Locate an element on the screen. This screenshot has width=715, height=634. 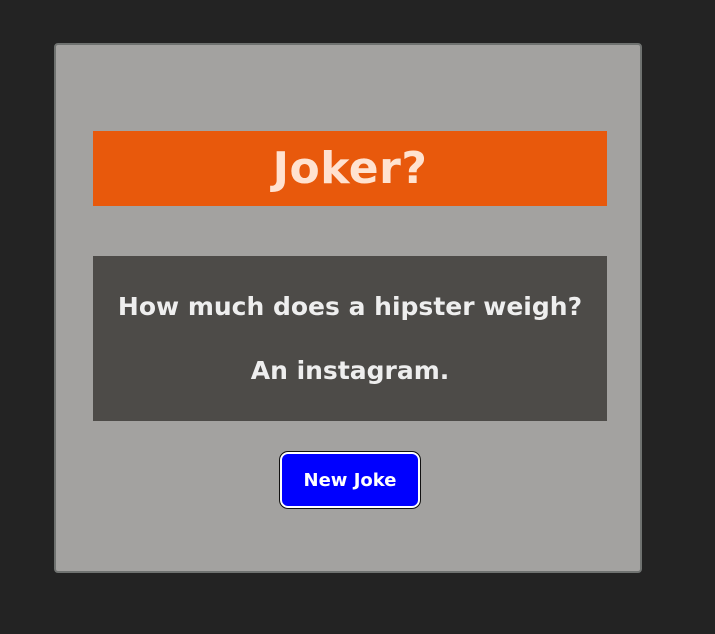
joke-setup: How much does a hipster weigh? is located at coordinates (350, 306).